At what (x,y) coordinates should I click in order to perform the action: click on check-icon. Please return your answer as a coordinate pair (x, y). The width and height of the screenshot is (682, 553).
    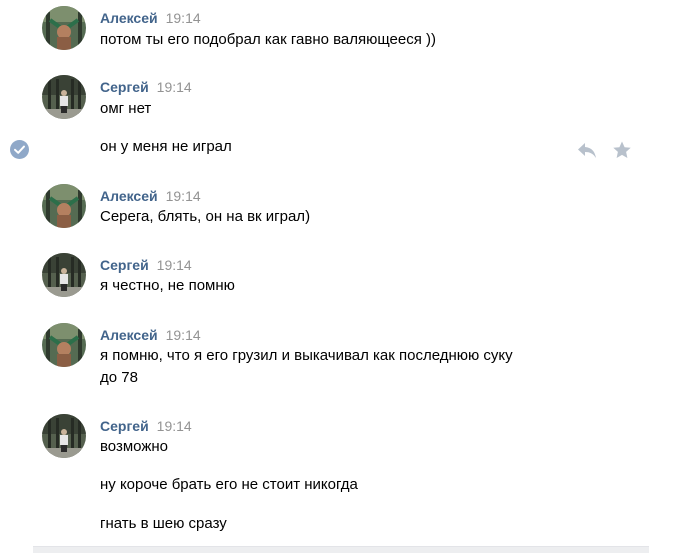
    Looking at the image, I should click on (19, 149).